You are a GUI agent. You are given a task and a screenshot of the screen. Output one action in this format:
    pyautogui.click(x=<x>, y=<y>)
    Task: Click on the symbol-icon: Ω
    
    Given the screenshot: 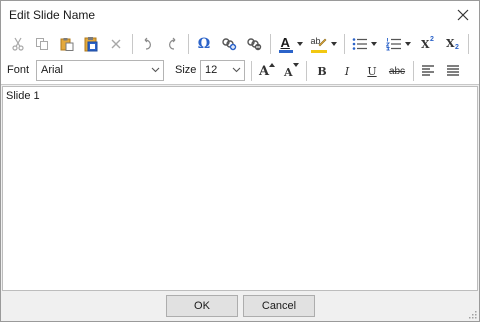 What is the action you would take?
    pyautogui.click(x=204, y=44)
    